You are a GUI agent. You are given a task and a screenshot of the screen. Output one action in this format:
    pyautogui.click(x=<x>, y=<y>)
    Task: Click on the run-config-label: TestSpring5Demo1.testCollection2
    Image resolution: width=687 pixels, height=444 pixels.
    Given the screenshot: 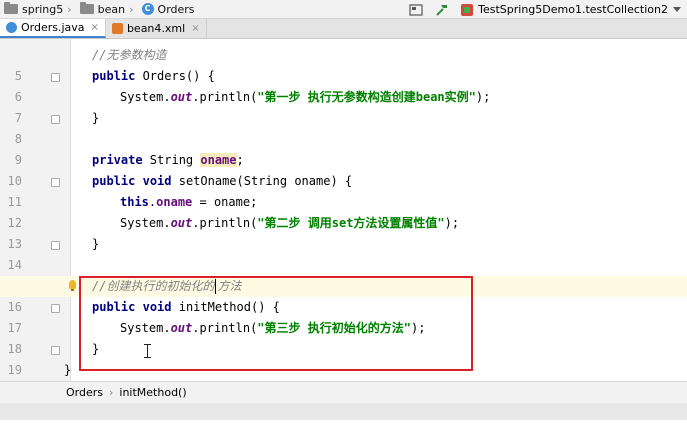 What is the action you would take?
    pyautogui.click(x=573, y=9)
    